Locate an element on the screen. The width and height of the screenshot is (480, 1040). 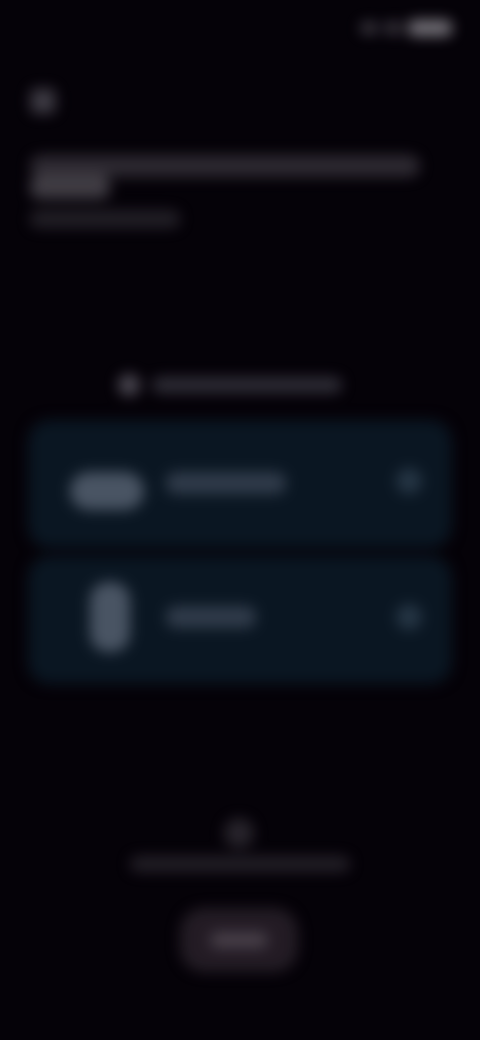
section-header is located at coordinates (238, 385).